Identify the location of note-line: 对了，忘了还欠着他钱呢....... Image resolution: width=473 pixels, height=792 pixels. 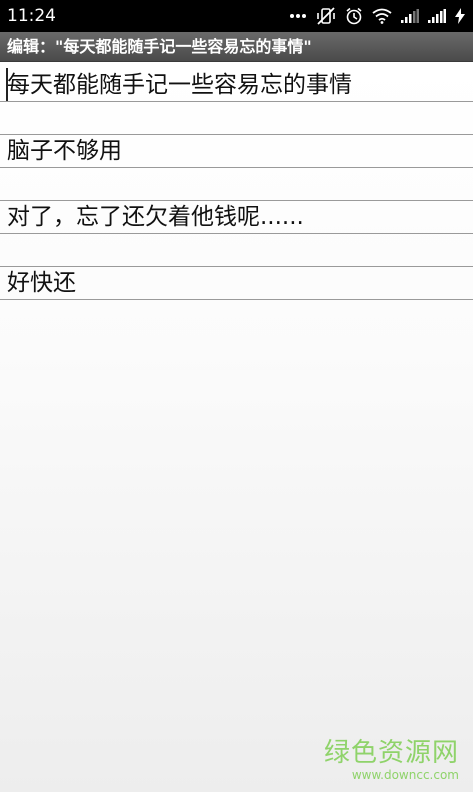
(236, 217).